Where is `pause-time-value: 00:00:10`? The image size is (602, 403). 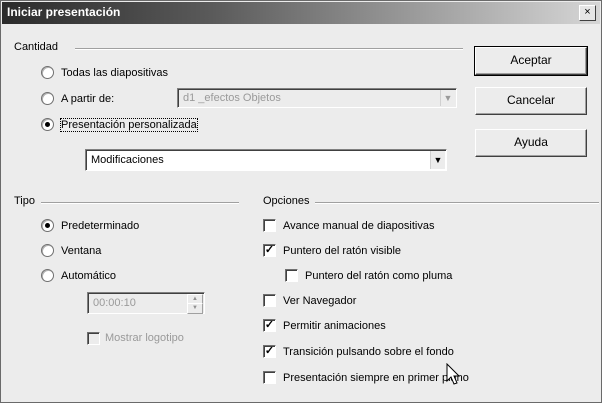
pause-time-value: 00:00:10 is located at coordinates (114, 303).